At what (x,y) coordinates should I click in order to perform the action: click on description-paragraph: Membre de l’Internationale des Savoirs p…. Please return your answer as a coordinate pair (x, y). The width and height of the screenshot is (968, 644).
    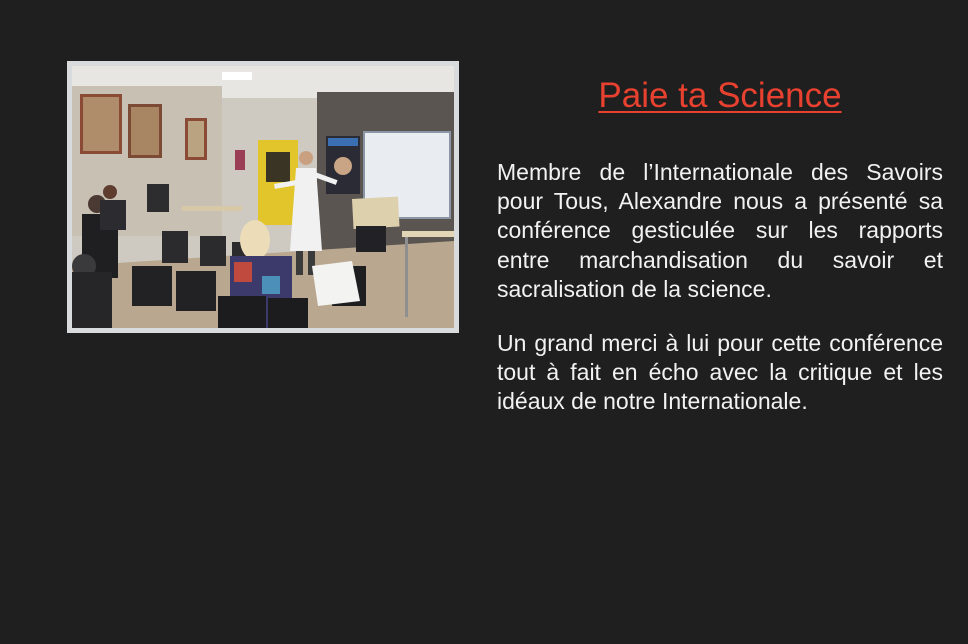
    Looking at the image, I should click on (720, 230).